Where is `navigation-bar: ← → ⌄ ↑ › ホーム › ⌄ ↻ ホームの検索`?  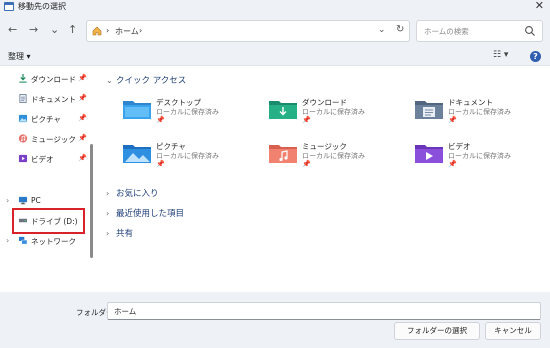 navigation-bar: ← → ⌄ ↑ › ホーム › ⌄ ↻ ホームの検索 is located at coordinates (275, 31).